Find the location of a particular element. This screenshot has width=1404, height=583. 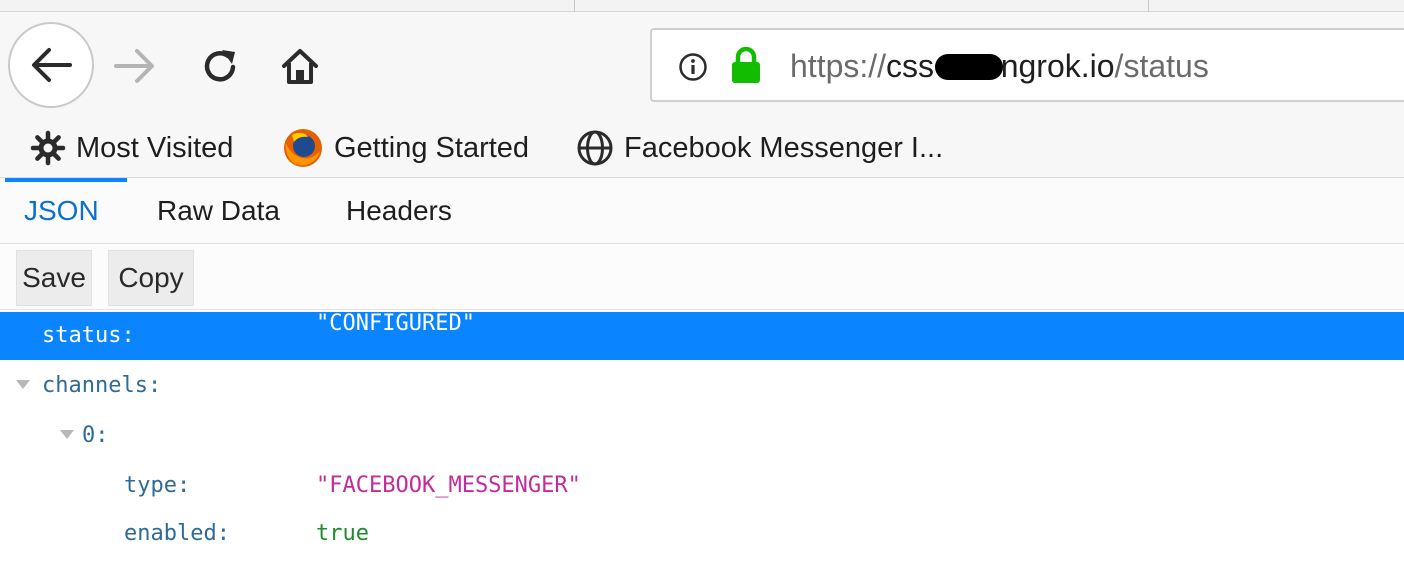

json-row-status: status: "CONFIGURED" is located at coordinates (702, 335).